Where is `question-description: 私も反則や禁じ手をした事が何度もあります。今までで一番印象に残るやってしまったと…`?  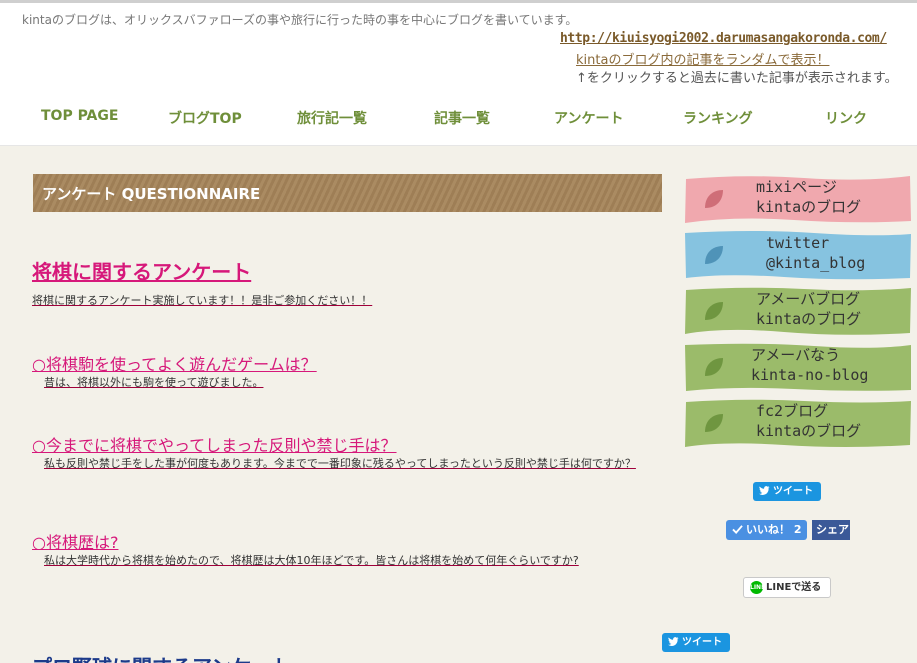 question-description: 私も反則や禁じ手をした事が何度もあります。今までで一番印象に残るやってしまったと… is located at coordinates (340, 463).